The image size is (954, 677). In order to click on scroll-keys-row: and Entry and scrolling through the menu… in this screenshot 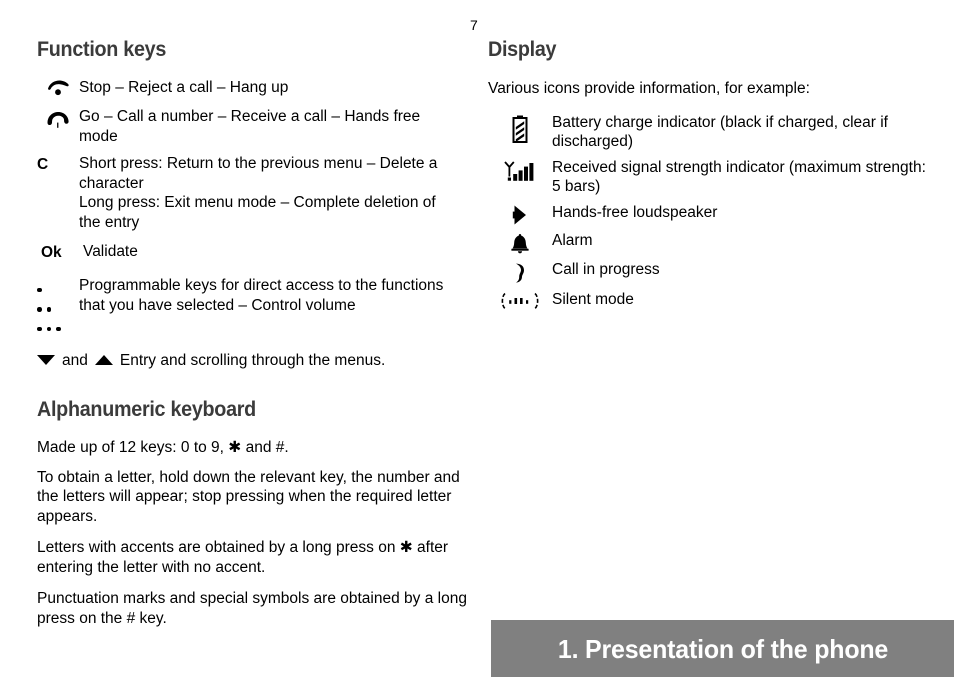, I will do `click(253, 361)`.